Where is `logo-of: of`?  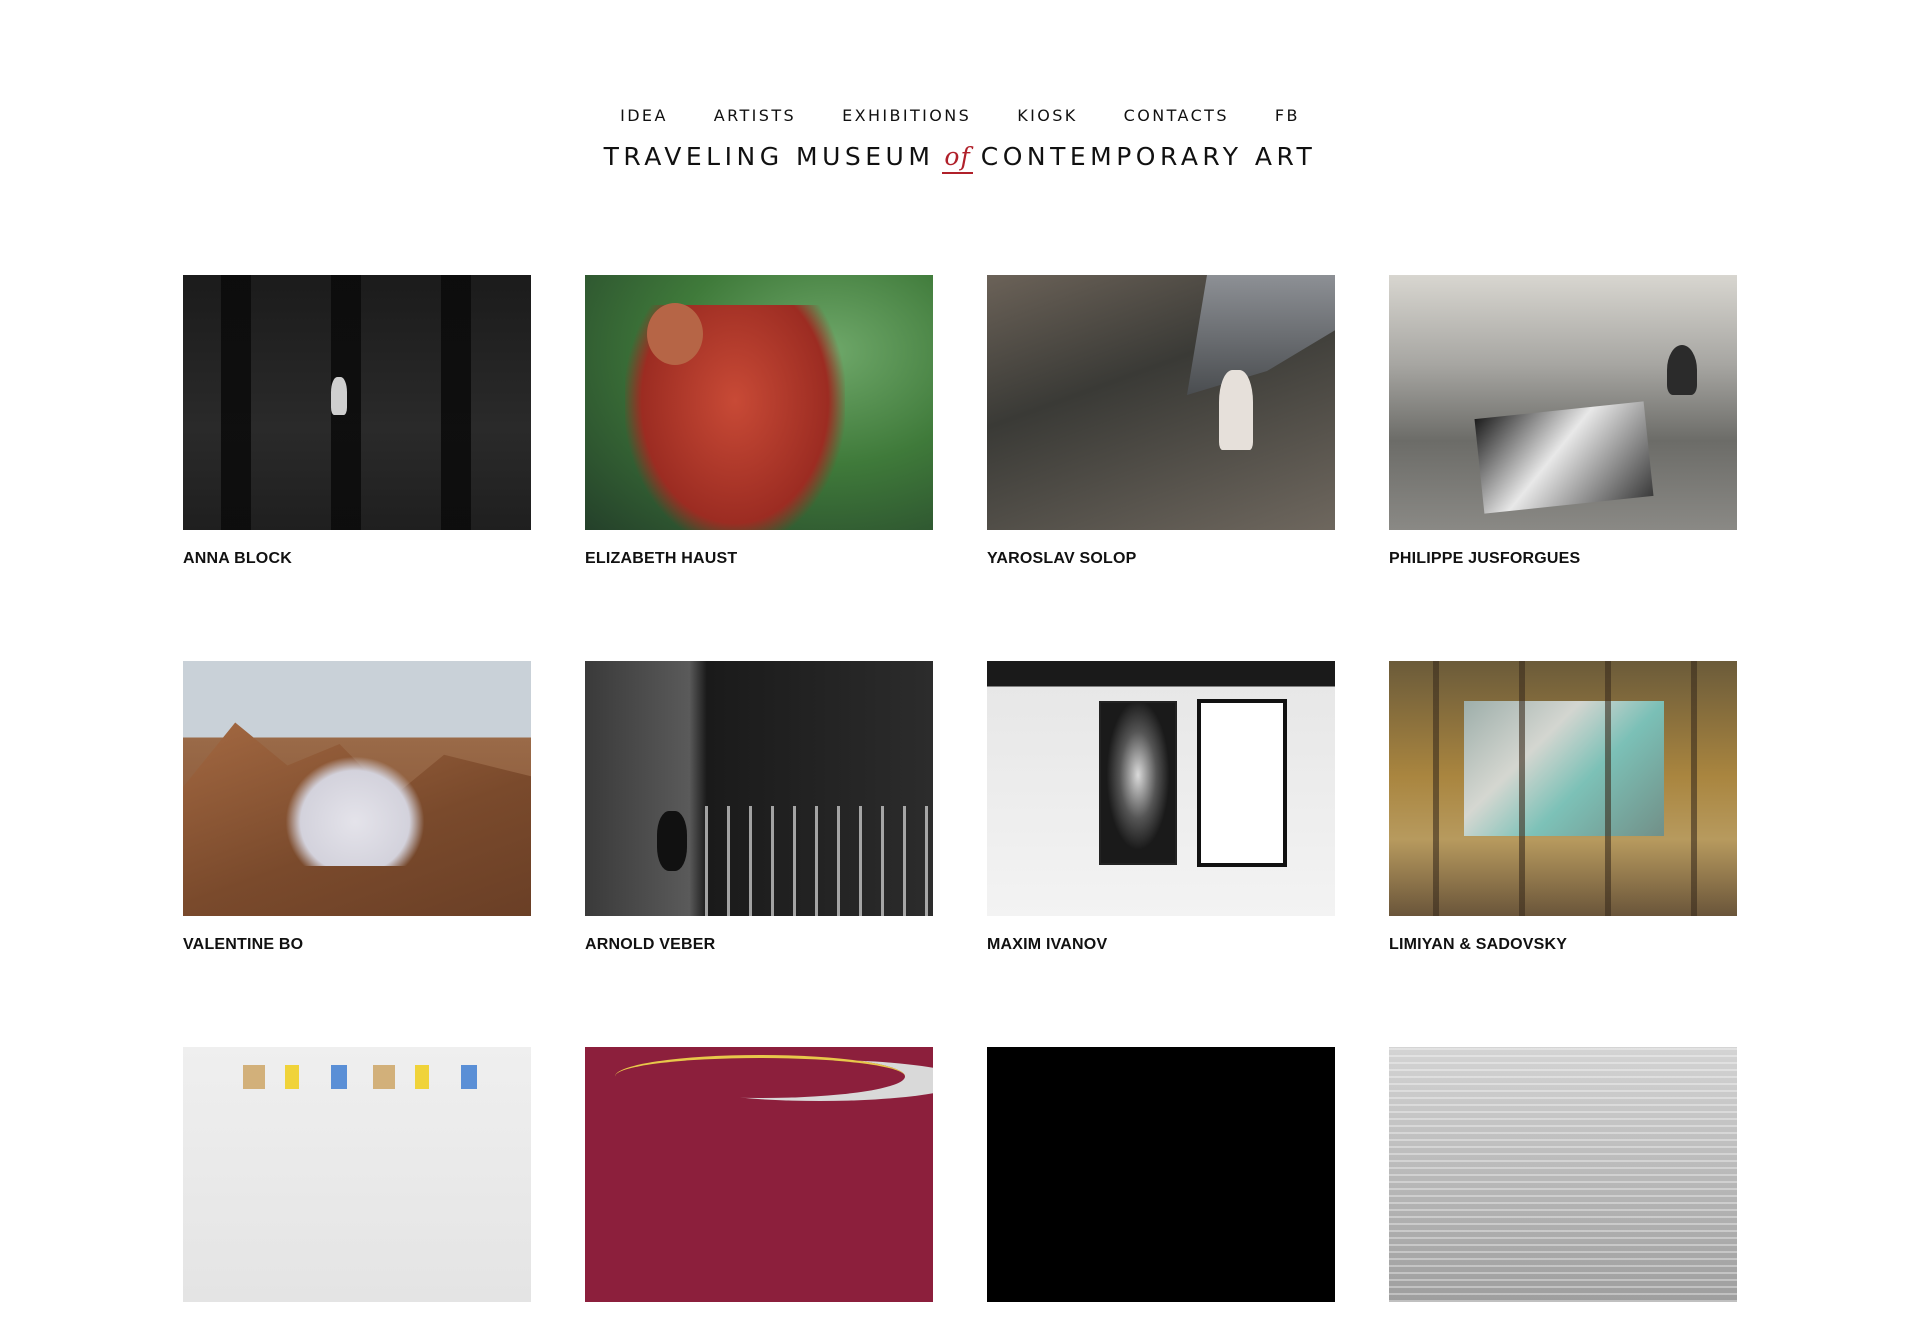 logo-of: of is located at coordinates (957, 158).